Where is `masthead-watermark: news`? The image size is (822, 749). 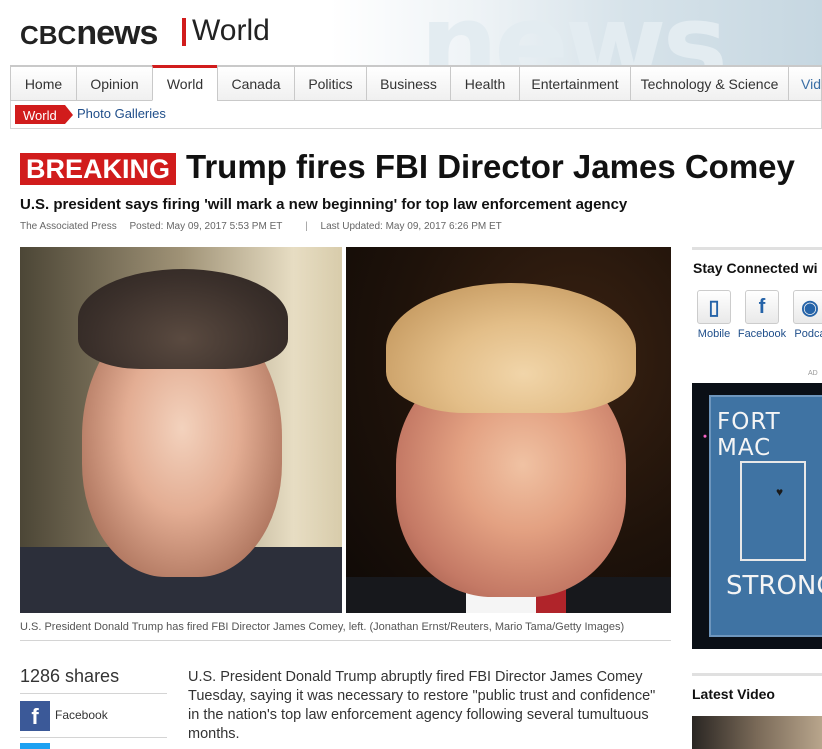 masthead-watermark: news is located at coordinates (574, 33).